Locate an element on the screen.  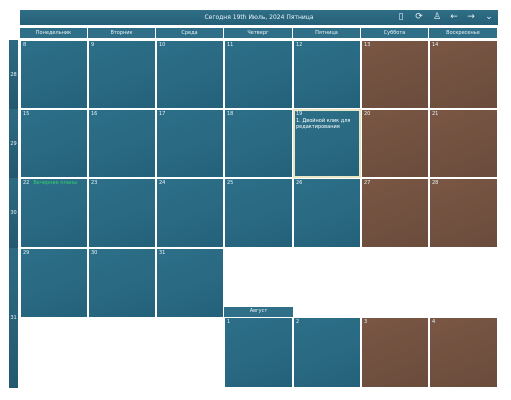
day-cell: 8 is located at coordinates (54, 74).